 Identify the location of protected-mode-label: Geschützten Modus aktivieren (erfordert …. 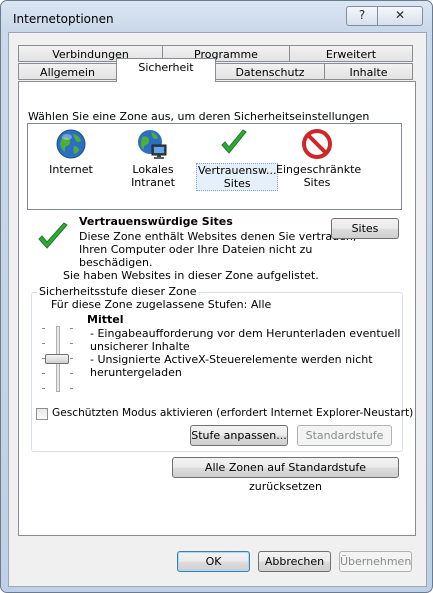
(232, 413).